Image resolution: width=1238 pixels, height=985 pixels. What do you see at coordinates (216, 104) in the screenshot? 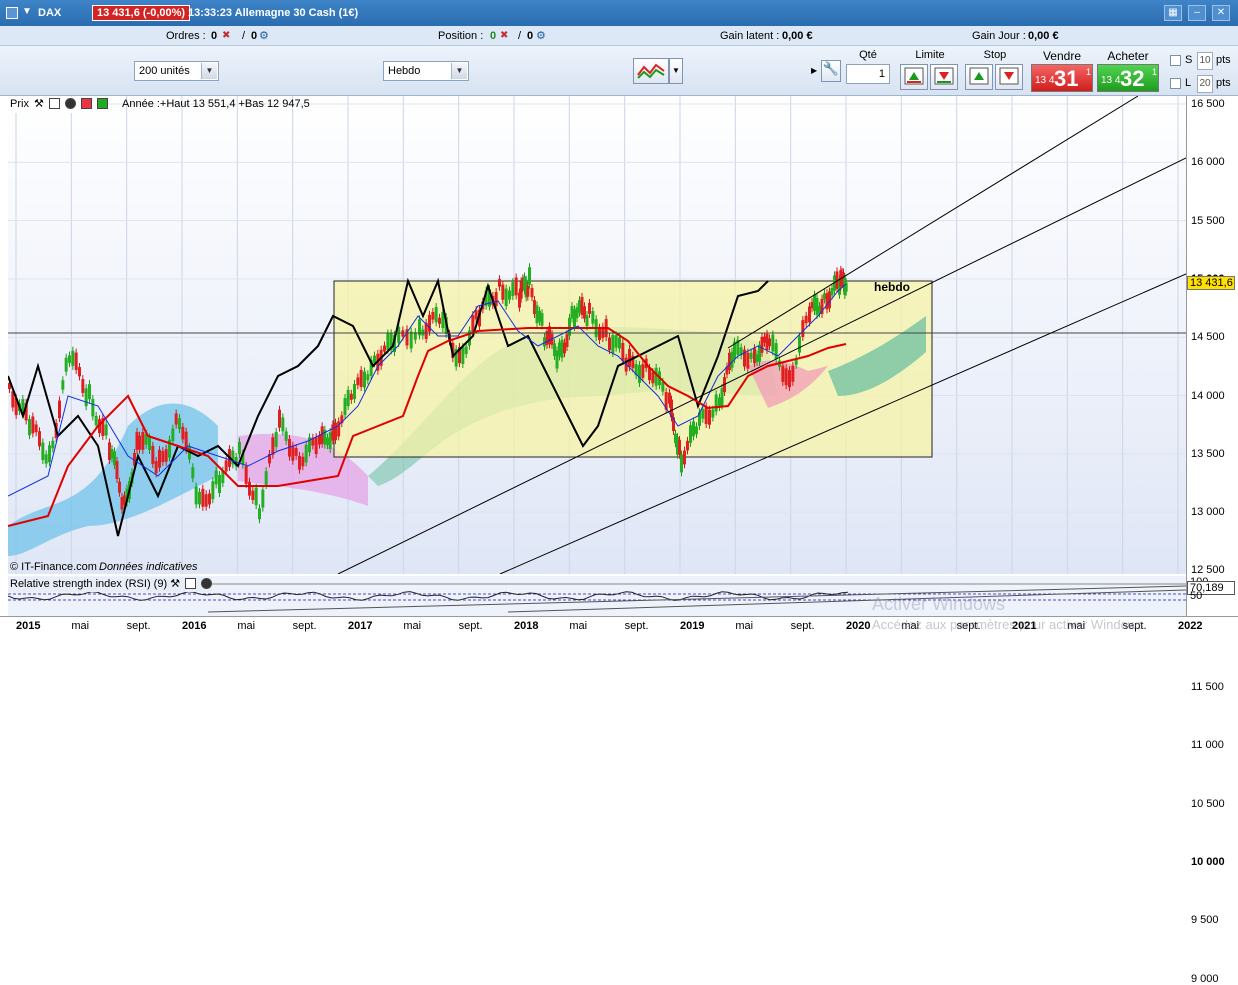
I see `year-range-annotation: Année :+Haut 13 551,4 +Bas 12 947,5` at bounding box center [216, 104].